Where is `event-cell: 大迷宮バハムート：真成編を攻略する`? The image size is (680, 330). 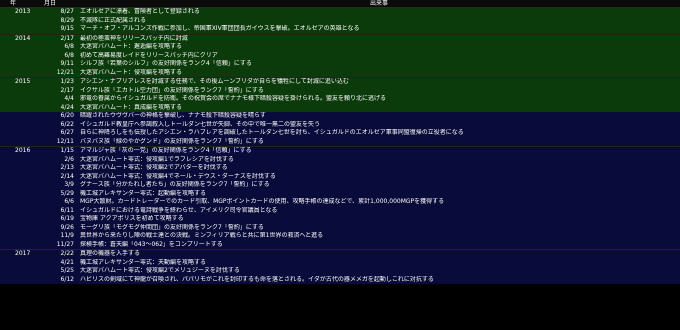 event-cell: 大迷宮バハムート：真成編を攻略する is located at coordinates (131, 107).